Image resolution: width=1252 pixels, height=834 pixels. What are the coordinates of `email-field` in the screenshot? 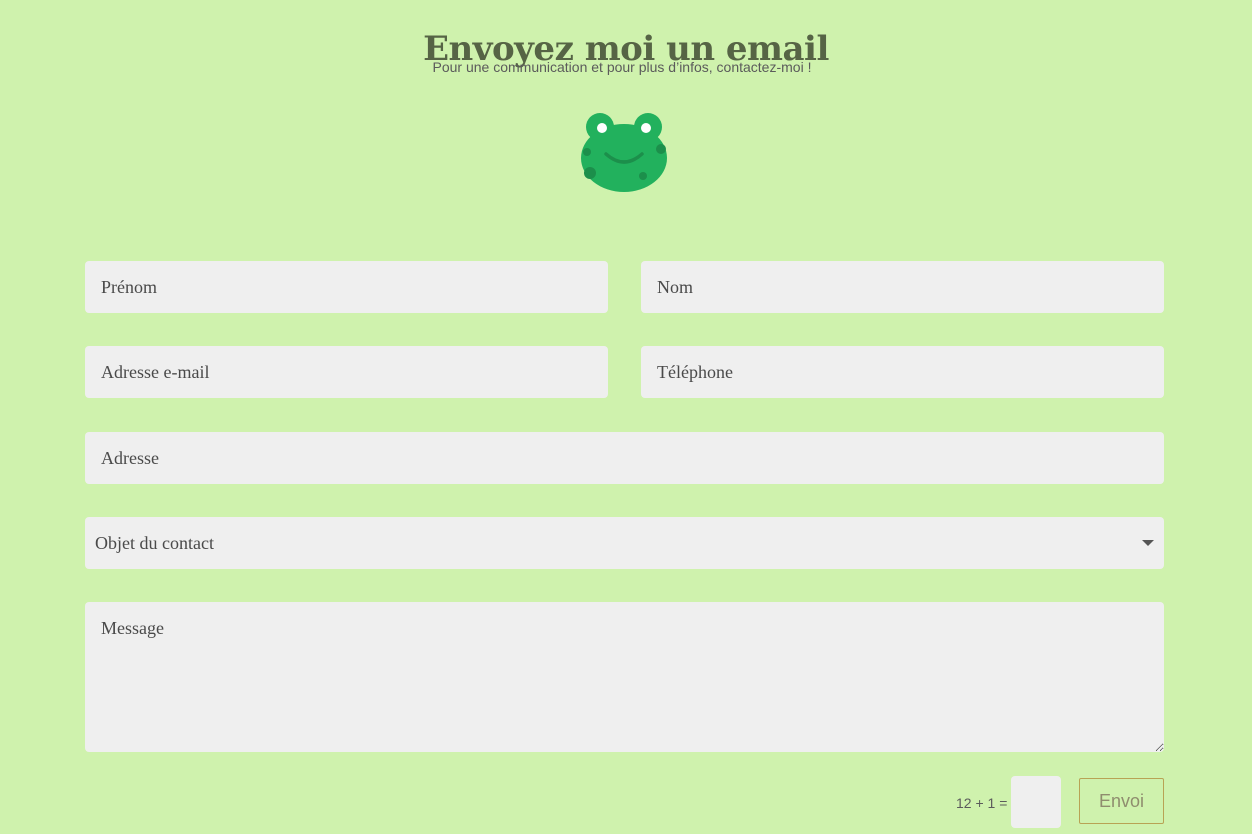 It's located at (346, 372).